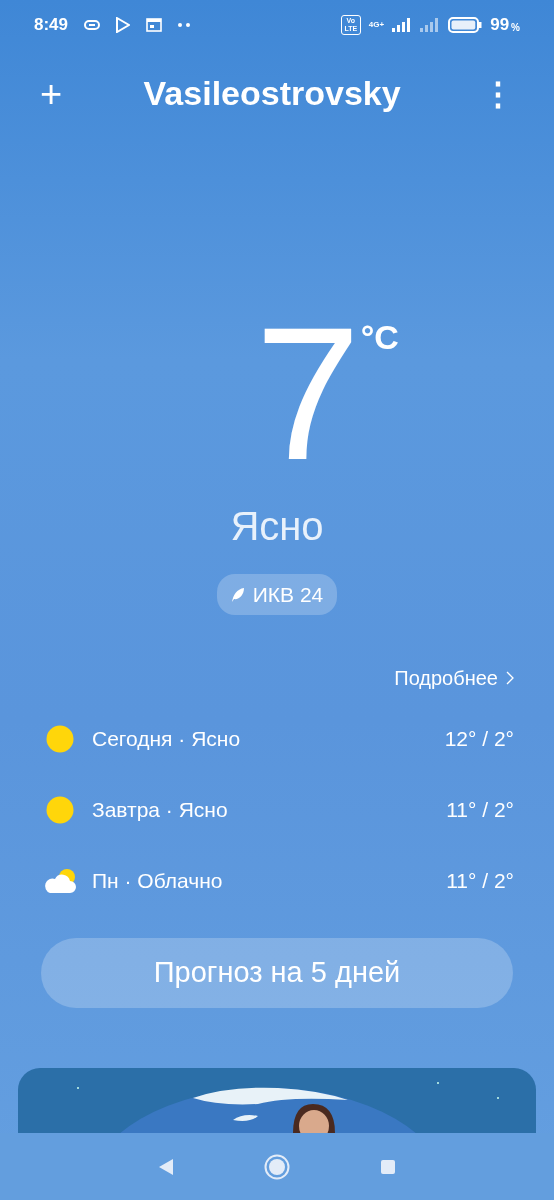 Image resolution: width=554 pixels, height=1200 pixels. What do you see at coordinates (272, 94) in the screenshot?
I see `city-name: Vasileostrovsky` at bounding box center [272, 94].